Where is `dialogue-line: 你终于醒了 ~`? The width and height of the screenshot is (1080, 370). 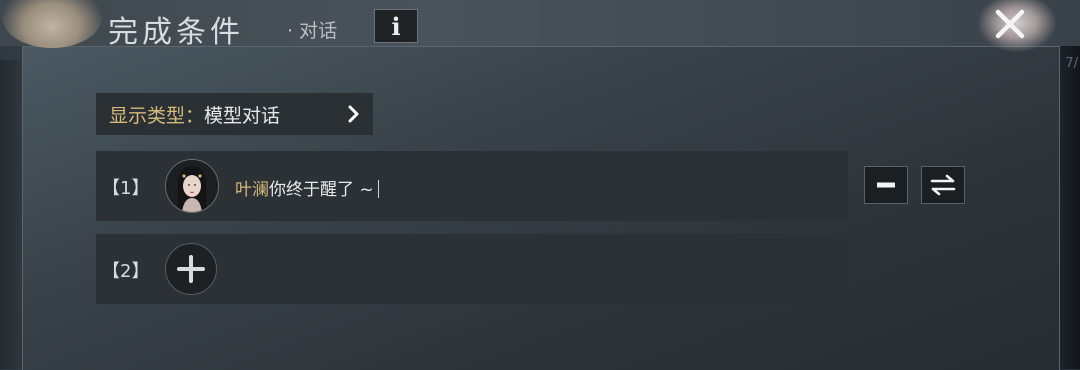
dialogue-line: 你终于醒了 ~ is located at coordinates (321, 190).